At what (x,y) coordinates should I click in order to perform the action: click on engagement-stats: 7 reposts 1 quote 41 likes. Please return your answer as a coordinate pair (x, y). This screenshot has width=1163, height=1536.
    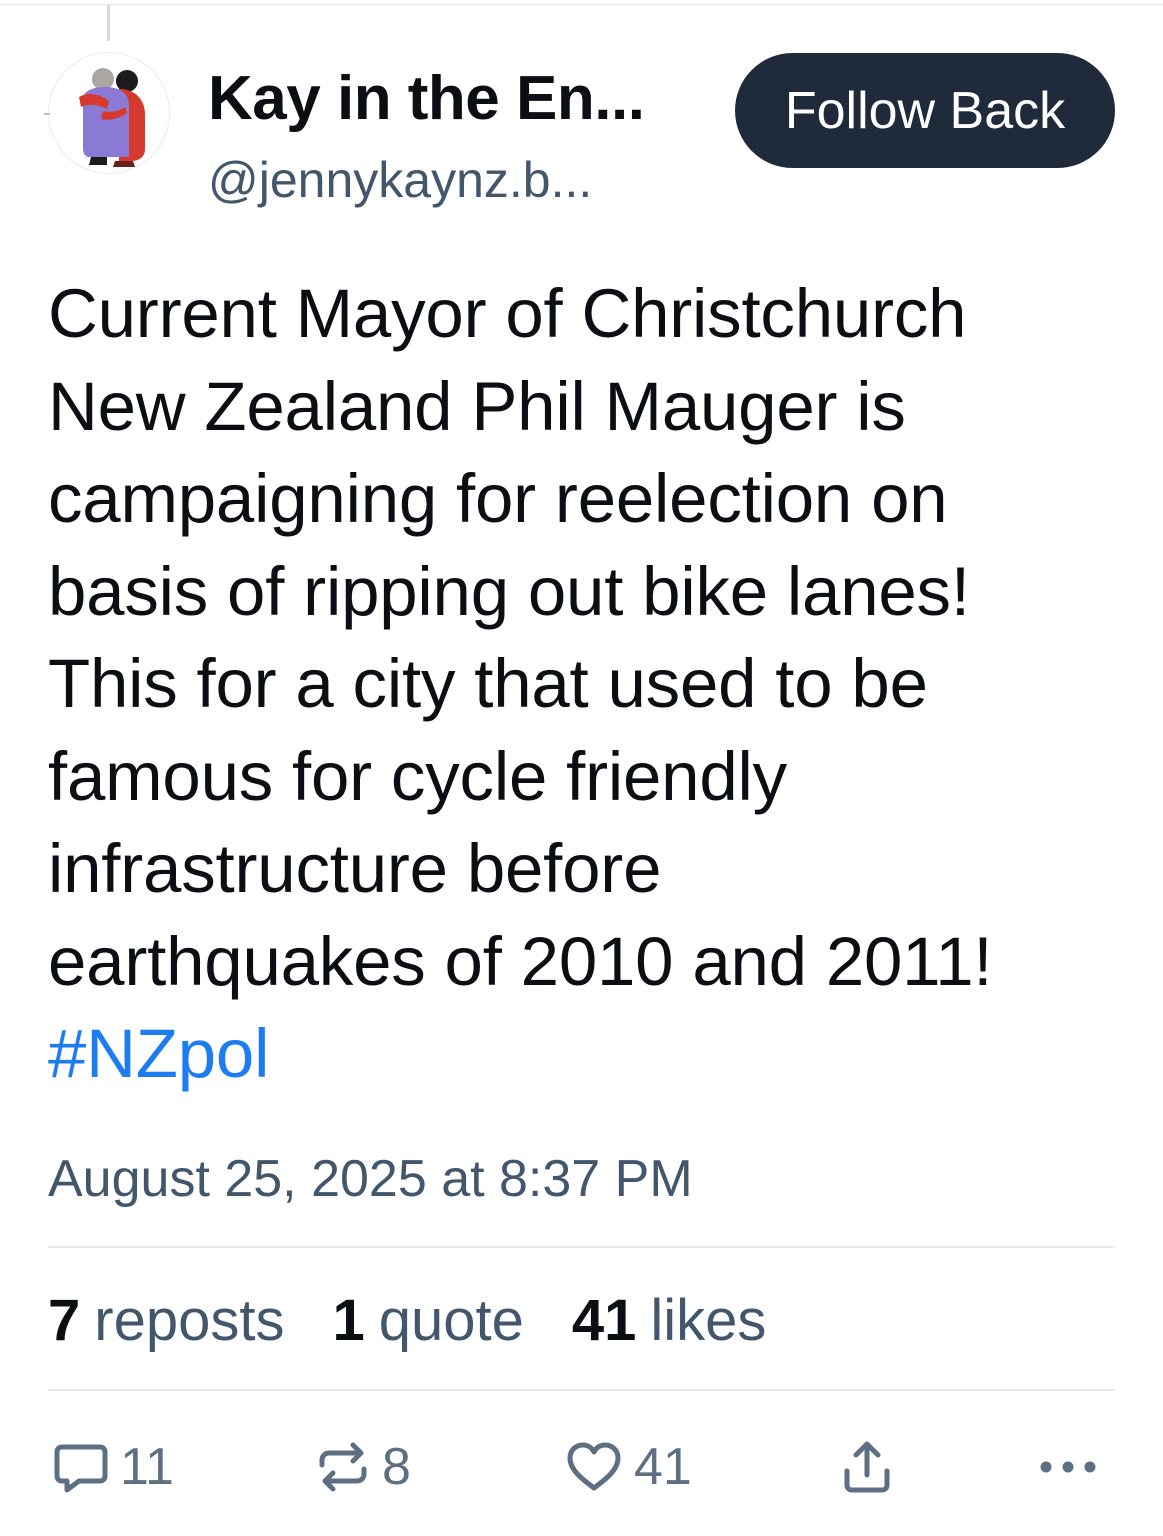
    Looking at the image, I should click on (431, 1321).